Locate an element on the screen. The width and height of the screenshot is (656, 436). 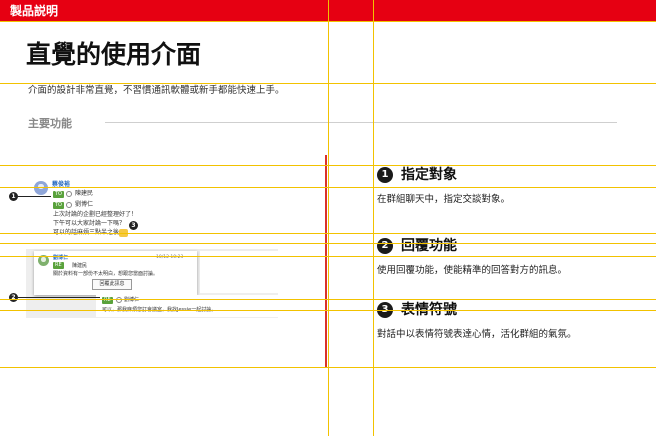
to-tag-1: TO is located at coordinates (58, 194).